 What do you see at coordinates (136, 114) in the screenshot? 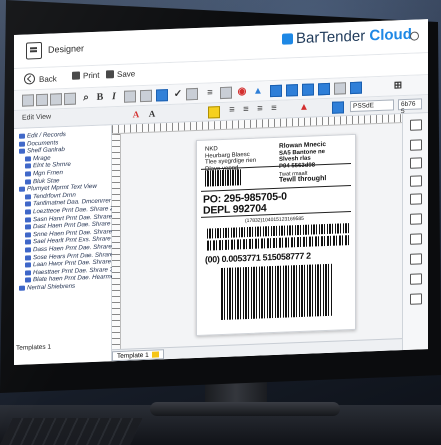
I see `text-color-icon: A` at bounding box center [136, 114].